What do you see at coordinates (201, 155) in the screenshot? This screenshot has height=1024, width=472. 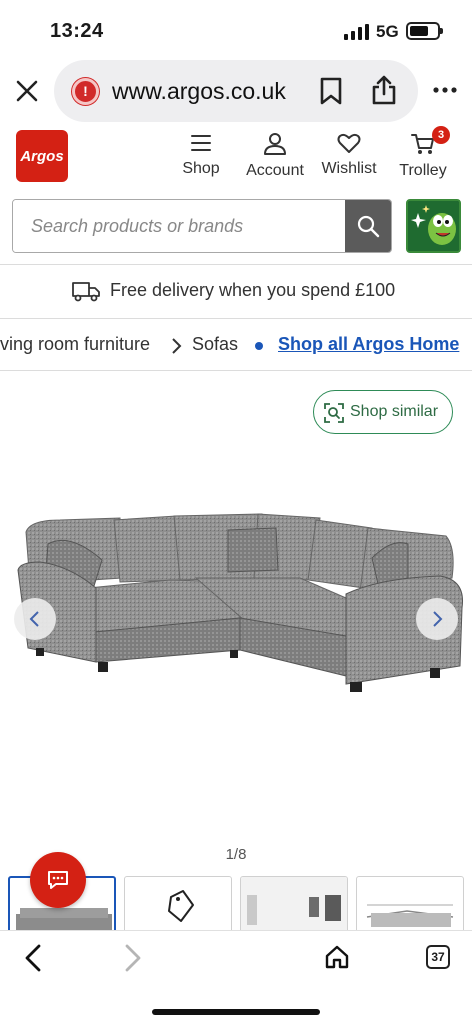 I see `nav-shop: Shop` at bounding box center [201, 155].